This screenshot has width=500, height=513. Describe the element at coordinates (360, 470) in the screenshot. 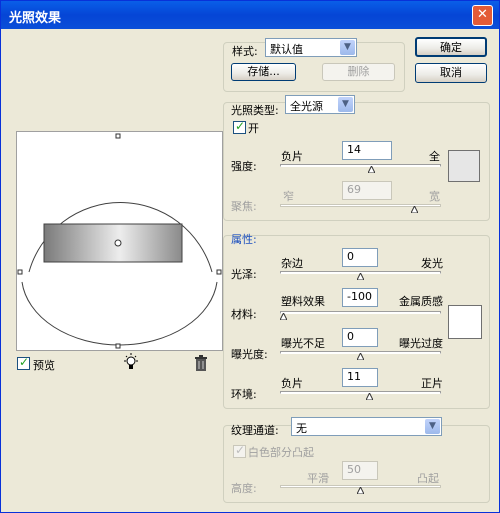

I see `height-input: 50` at that location.